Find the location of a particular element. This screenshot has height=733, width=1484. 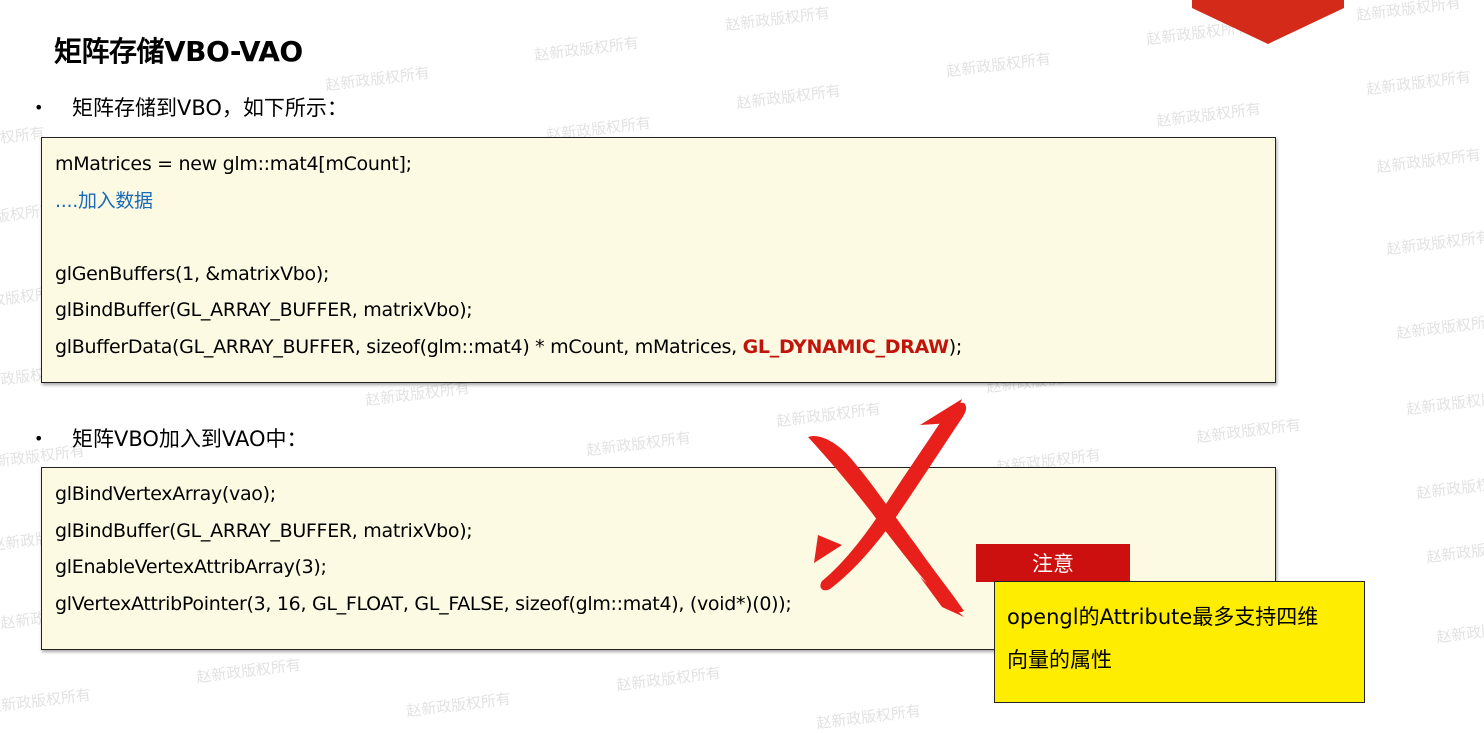

code-line: glBindVertexArray(vao); is located at coordinates (165, 494).